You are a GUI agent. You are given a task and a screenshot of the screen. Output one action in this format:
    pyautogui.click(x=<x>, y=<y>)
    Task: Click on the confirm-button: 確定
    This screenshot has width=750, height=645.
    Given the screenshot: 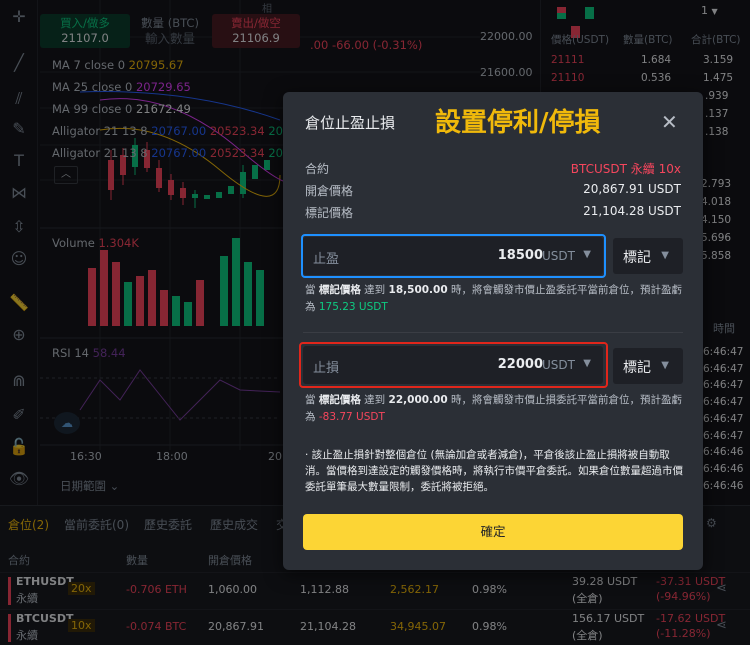 What is the action you would take?
    pyautogui.click(x=493, y=532)
    